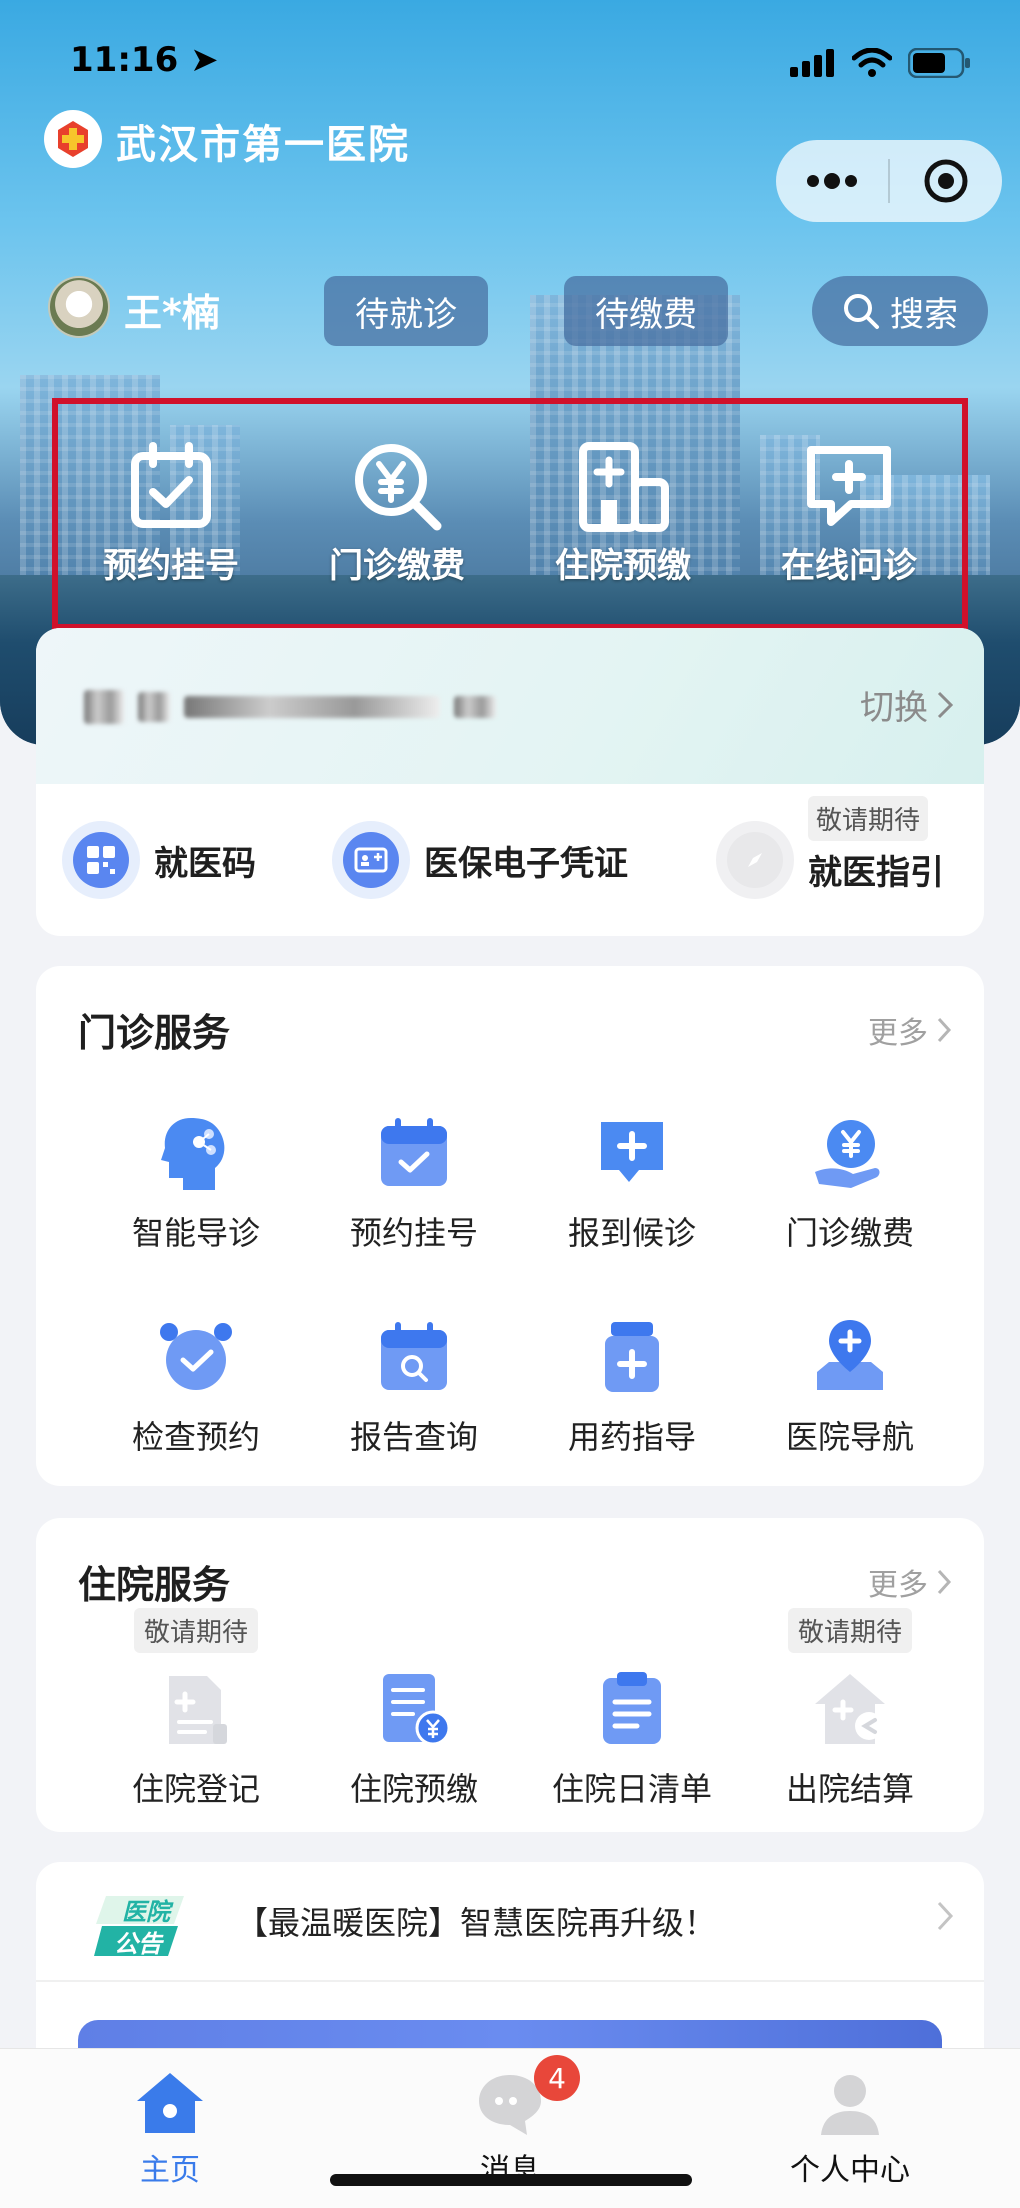 This screenshot has width=1020, height=2208. I want to click on tab-home: 主页, so click(170, 2128).